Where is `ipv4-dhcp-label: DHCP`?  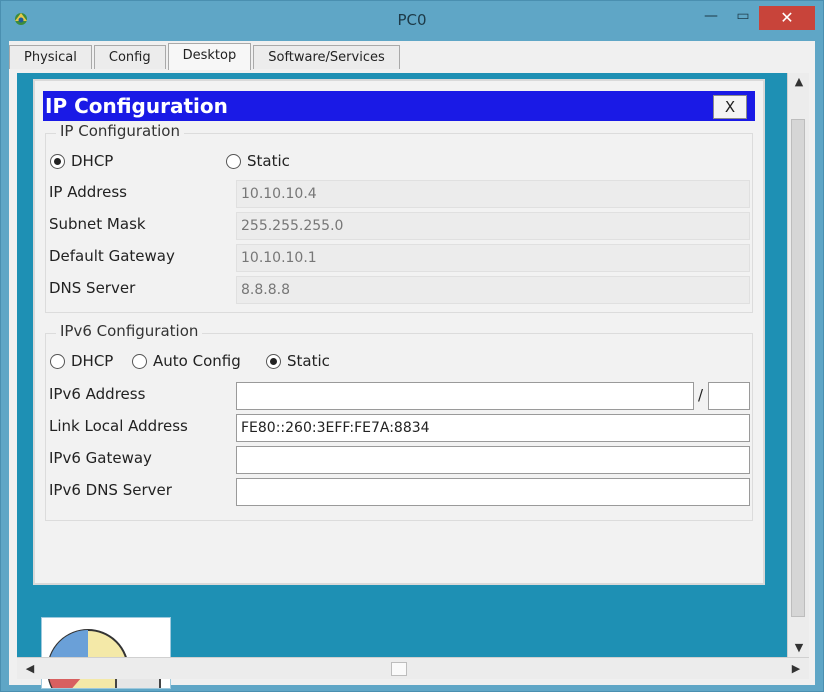 ipv4-dhcp-label: DHCP is located at coordinates (92, 161).